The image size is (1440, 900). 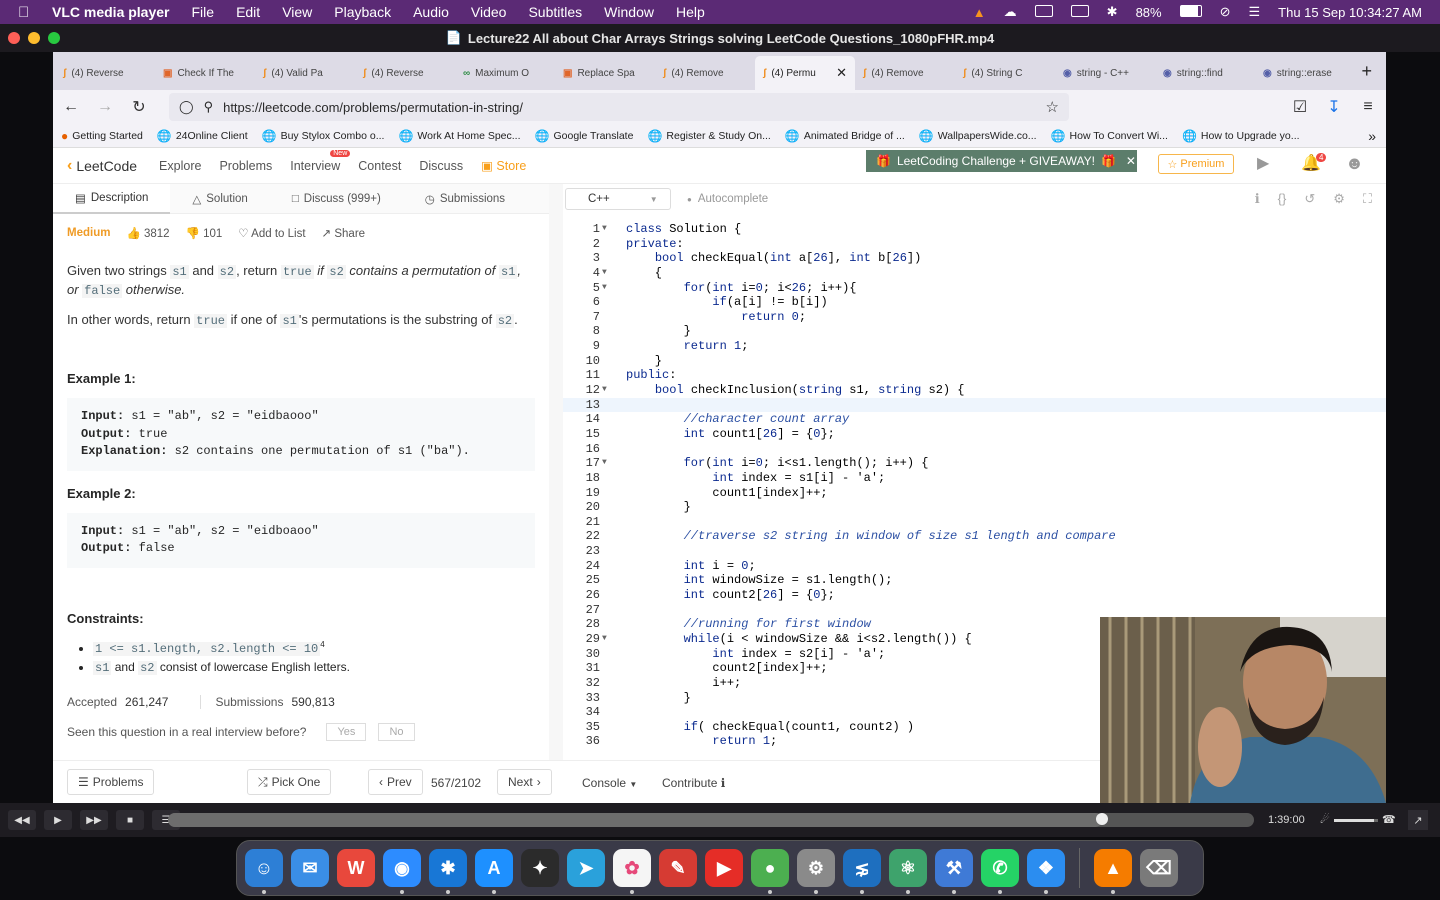 What do you see at coordinates (111, 12) in the screenshot?
I see `app-menu: VLC media player` at bounding box center [111, 12].